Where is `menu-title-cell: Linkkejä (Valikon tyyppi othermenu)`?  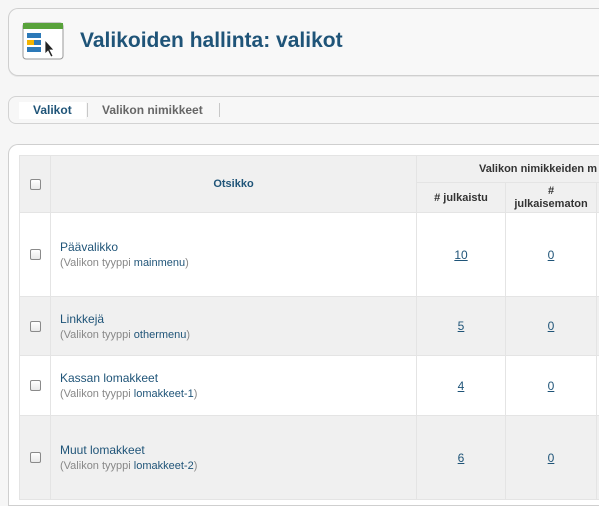
menu-title-cell: Linkkejä (Valikon tyyppi othermenu) is located at coordinates (234, 326).